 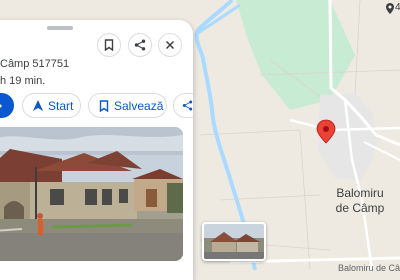 I want to click on bookmark-outline-icon, so click(x=104, y=105).